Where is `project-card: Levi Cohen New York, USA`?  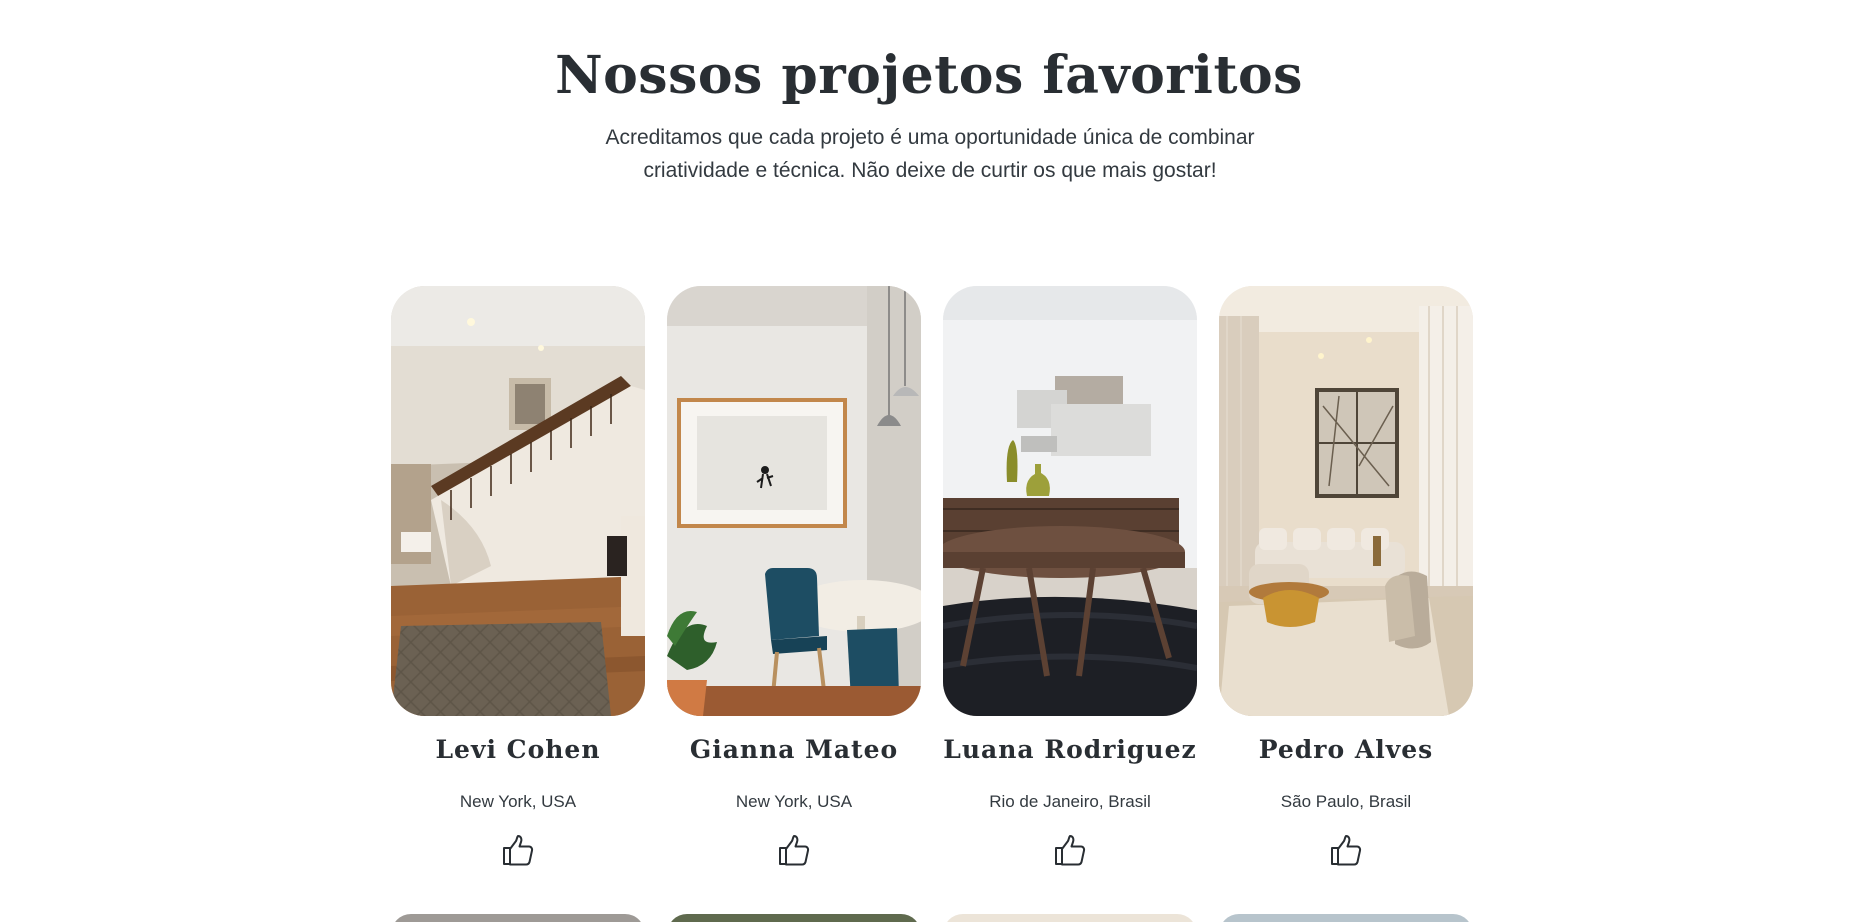 project-card: Levi Cohen New York, USA is located at coordinates (518, 576).